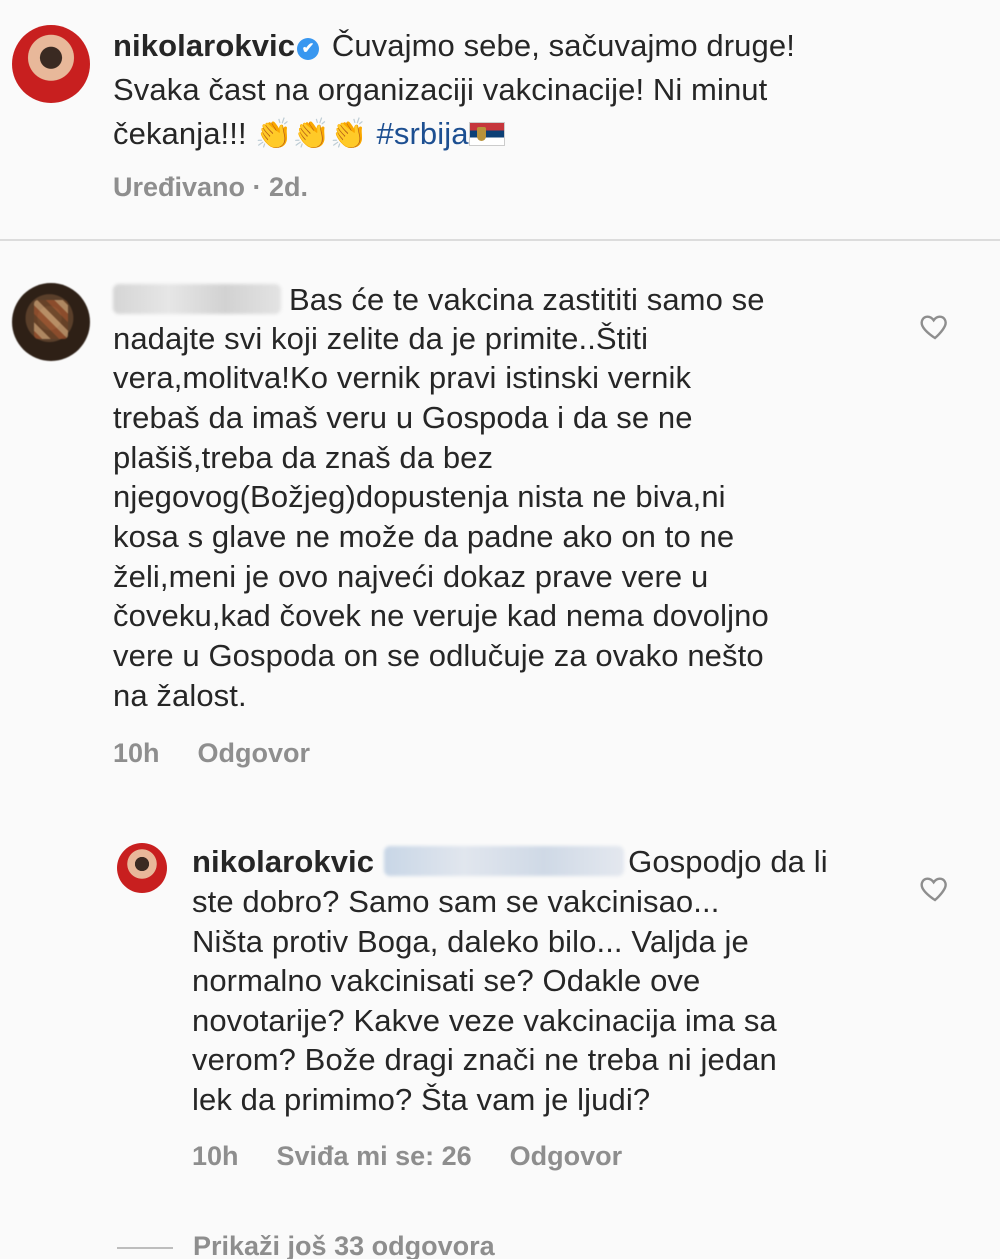  Describe the element at coordinates (142, 868) in the screenshot. I see `reply-owner-avatar` at that location.